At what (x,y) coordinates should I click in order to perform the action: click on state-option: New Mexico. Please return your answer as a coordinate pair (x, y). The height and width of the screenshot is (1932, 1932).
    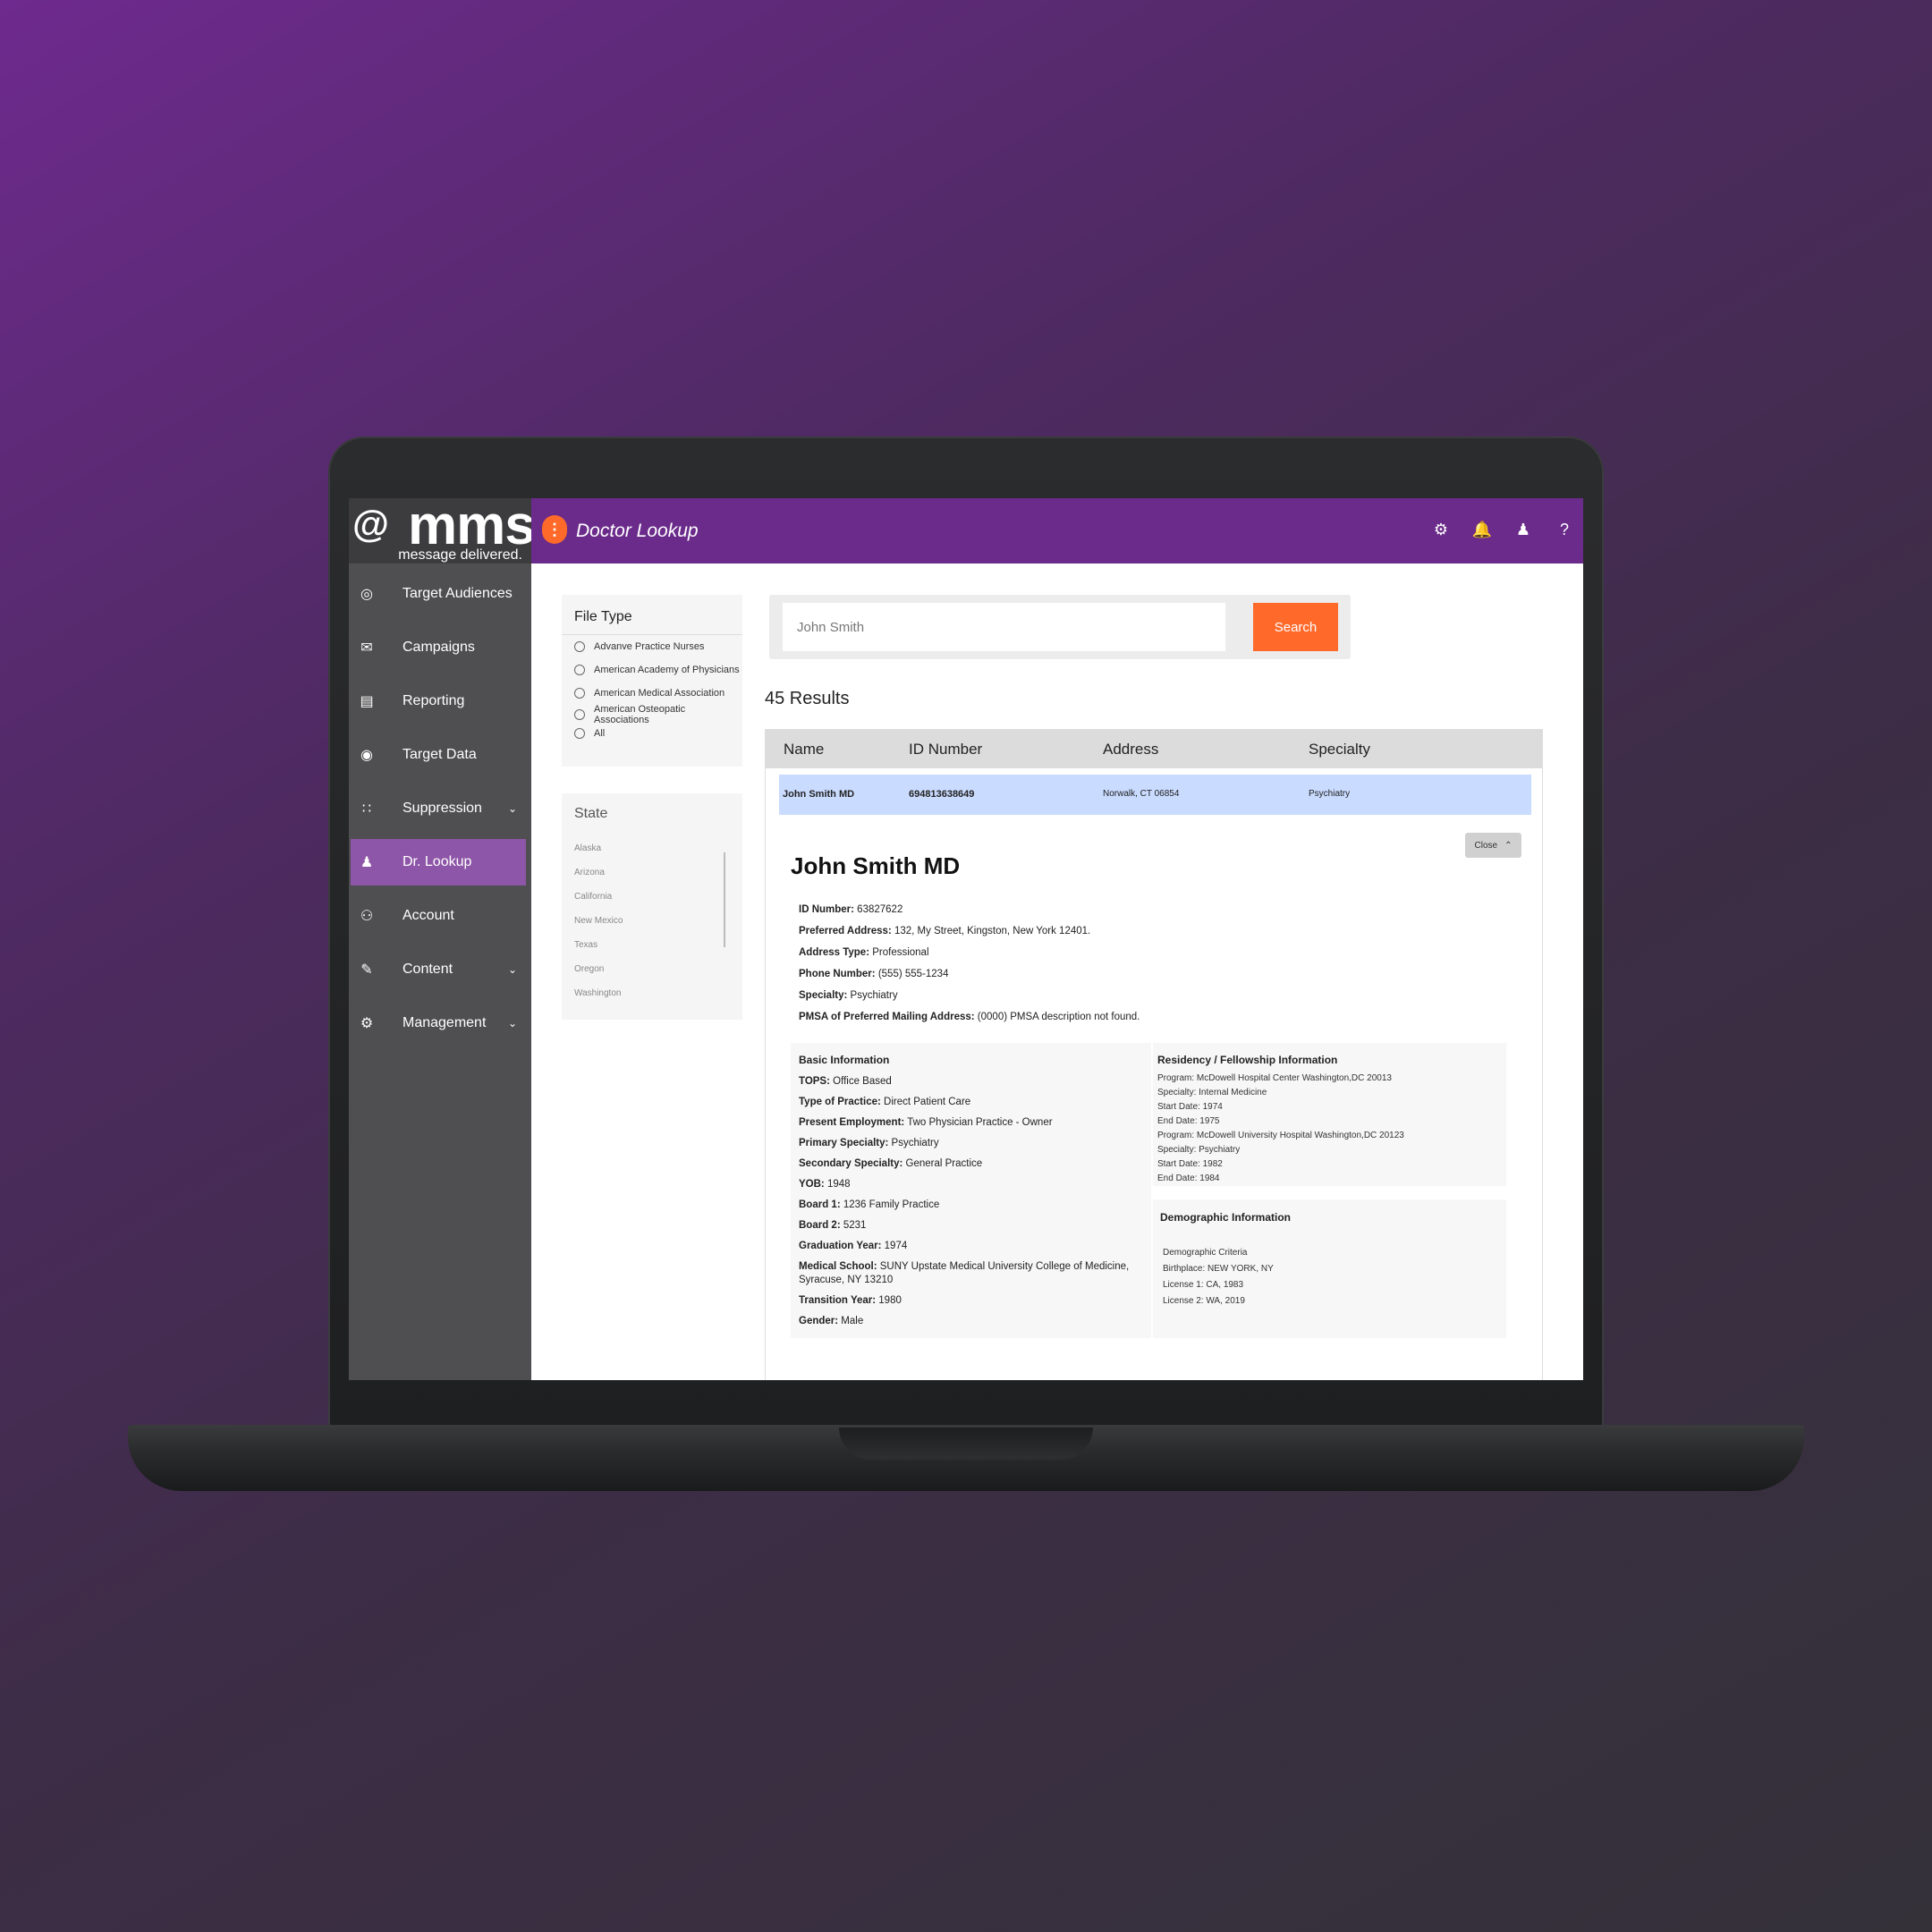
    Looking at the image, I should click on (658, 928).